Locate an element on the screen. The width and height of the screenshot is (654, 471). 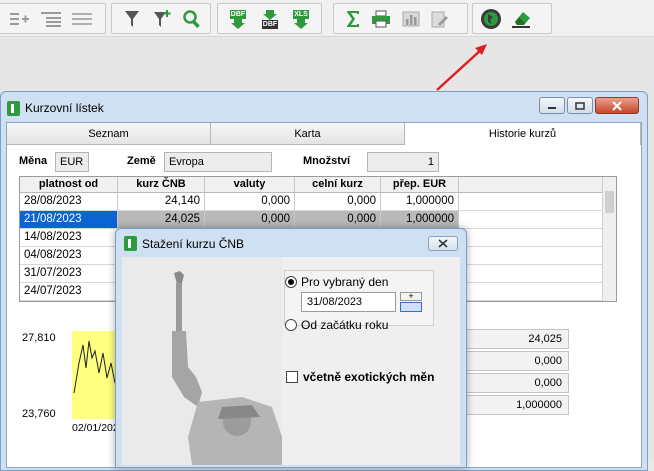
country-field: Evropa is located at coordinates (218, 162).